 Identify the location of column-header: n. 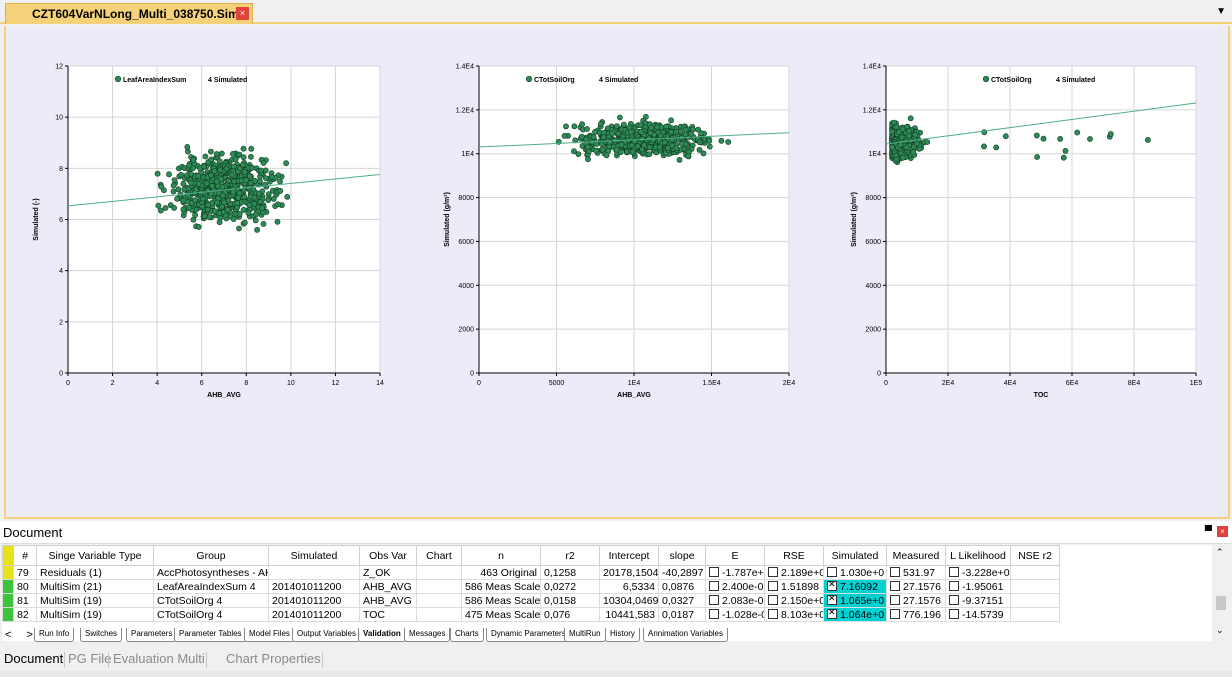
(501, 555).